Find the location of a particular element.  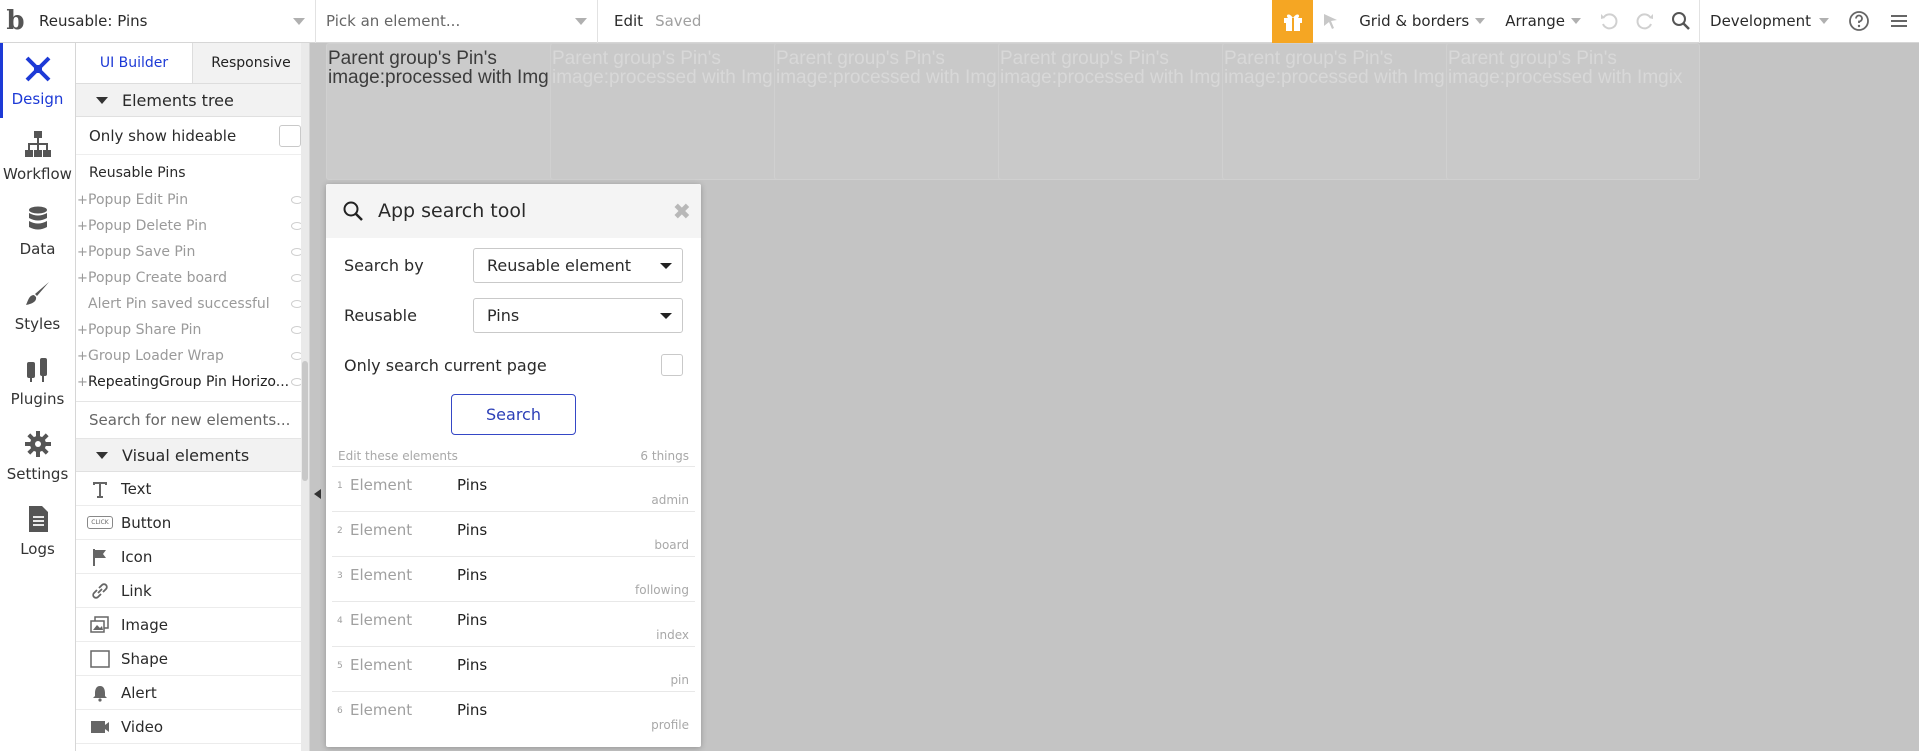

only-current-page-checkbox is located at coordinates (672, 365).